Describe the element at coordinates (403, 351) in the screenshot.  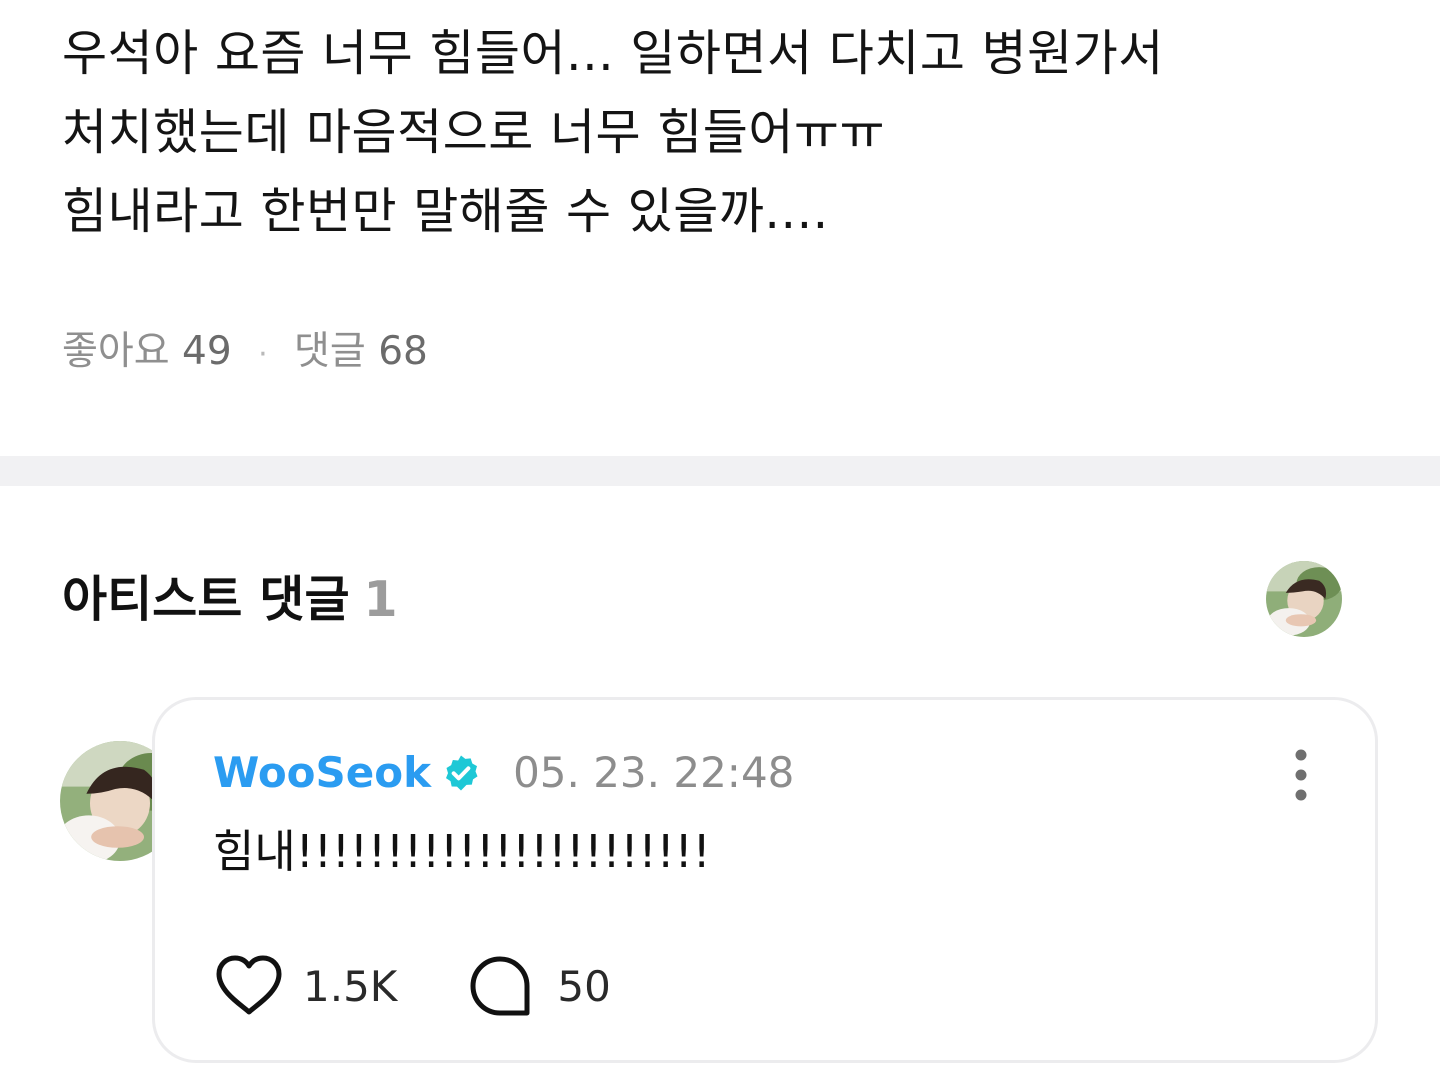
I see `comments-count: 68` at that location.